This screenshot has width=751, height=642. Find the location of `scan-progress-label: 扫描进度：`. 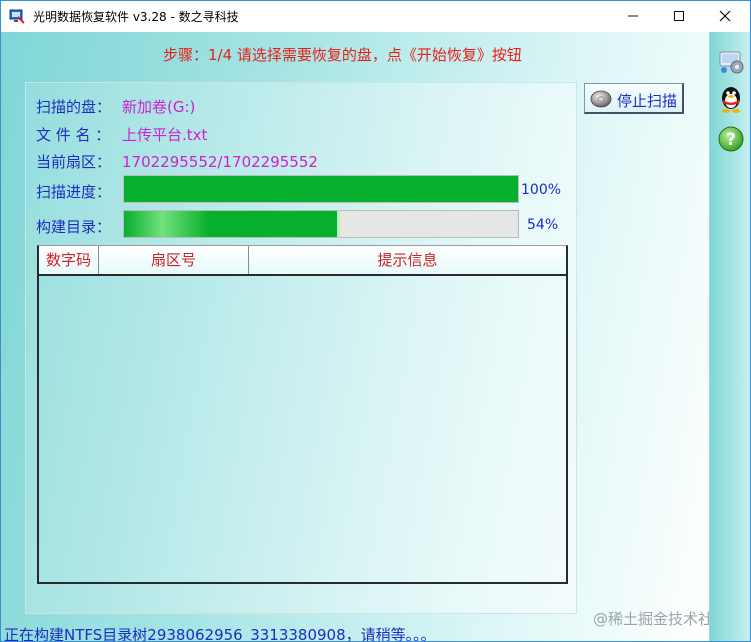

scan-progress-label: 扫描进度： is located at coordinates (74, 192).